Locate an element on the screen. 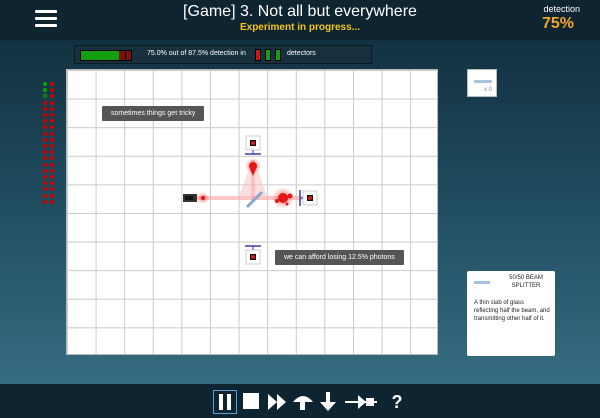  toolbox-count: x 0 is located at coordinates (487, 90).